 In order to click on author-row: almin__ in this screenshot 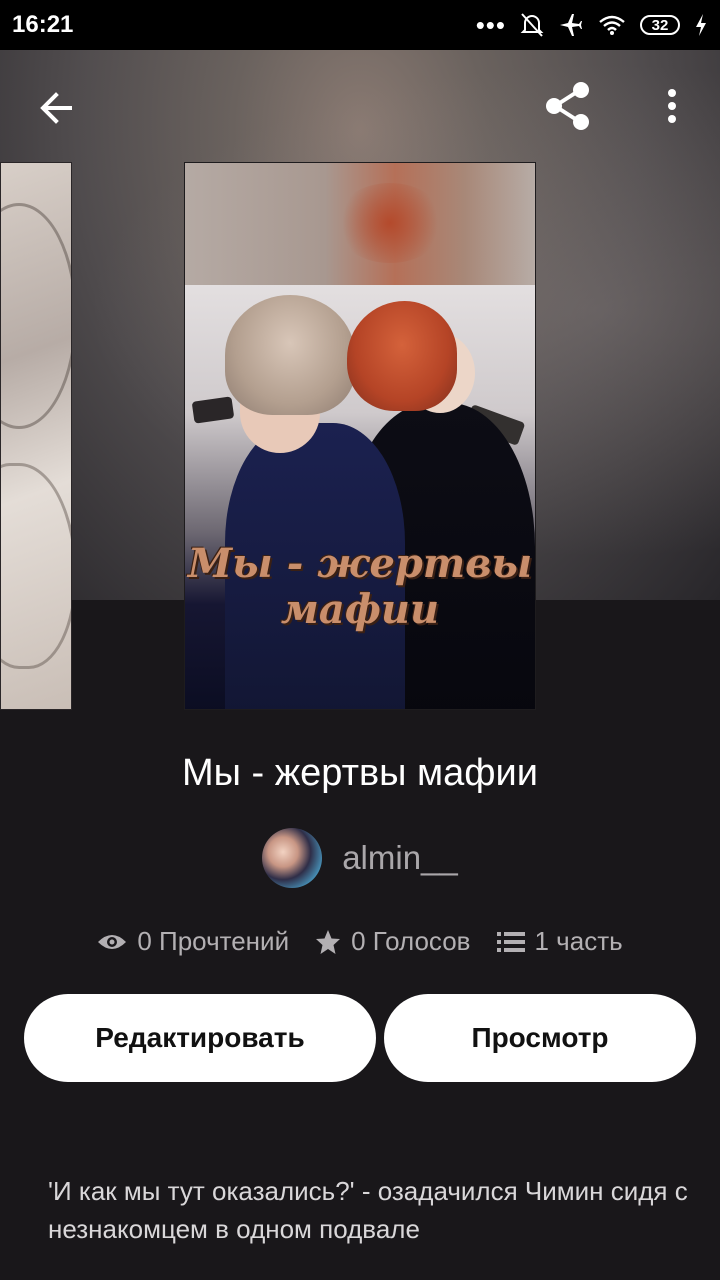, I will do `click(360, 858)`.